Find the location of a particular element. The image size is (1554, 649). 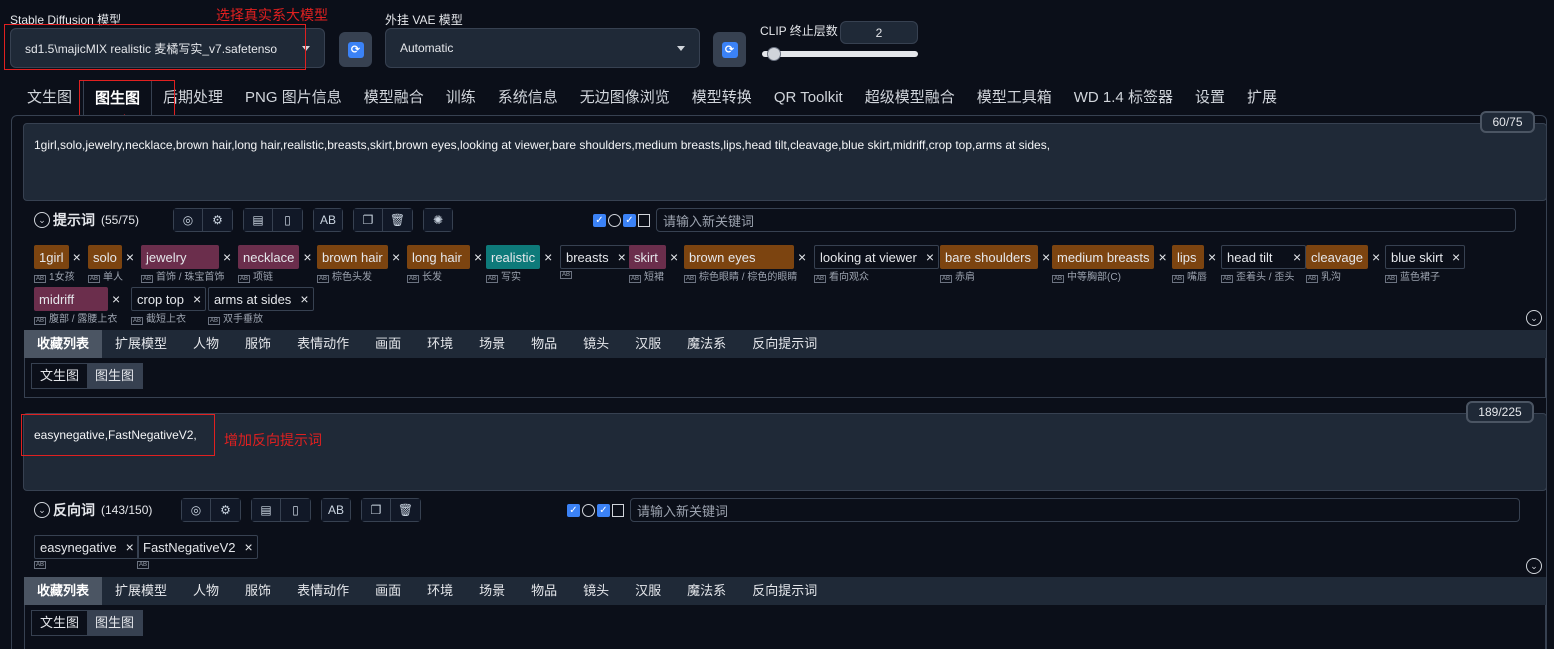

keyword-tag: brown eyes × is located at coordinates (747, 257).